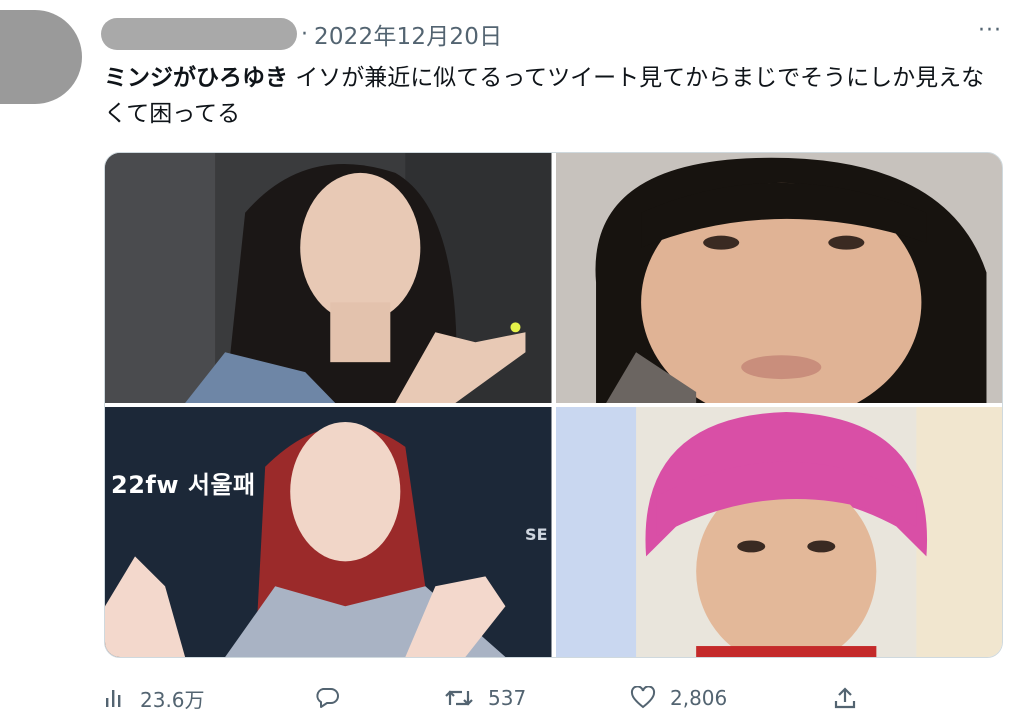  What do you see at coordinates (459, 698) in the screenshot?
I see `retweet-icon` at bounding box center [459, 698].